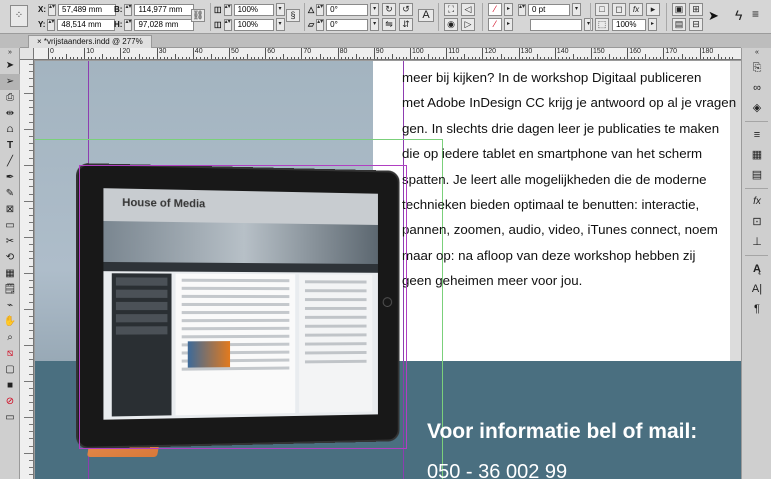 The width and height of the screenshot is (771, 479). What do you see at coordinates (679, 9) in the screenshot?
I see `text-wrap-icon: ▣` at bounding box center [679, 9].